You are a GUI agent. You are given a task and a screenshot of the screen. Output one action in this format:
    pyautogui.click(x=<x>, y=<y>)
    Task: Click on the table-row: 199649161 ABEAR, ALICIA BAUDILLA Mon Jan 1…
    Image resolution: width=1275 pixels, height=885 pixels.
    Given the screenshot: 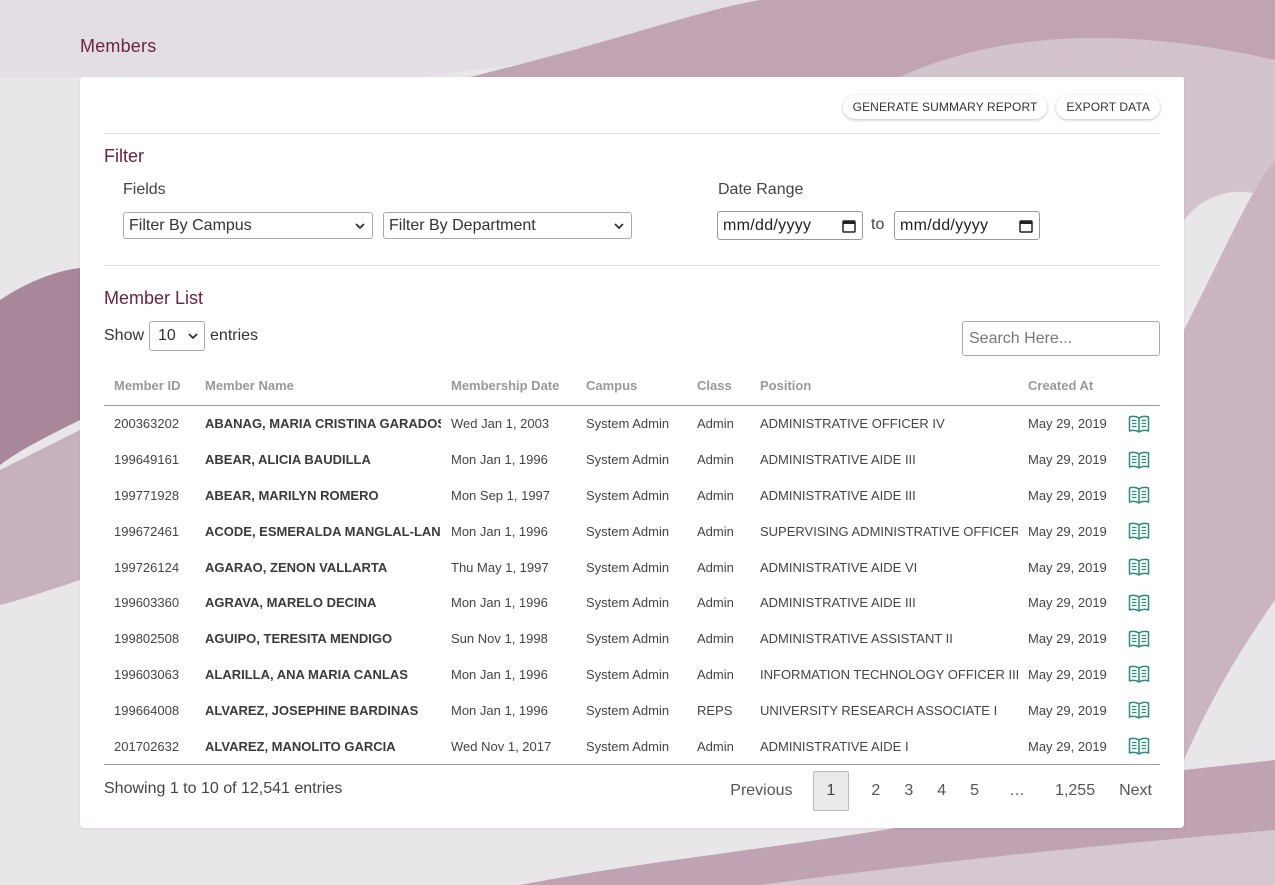 What is the action you would take?
    pyautogui.click(x=632, y=460)
    